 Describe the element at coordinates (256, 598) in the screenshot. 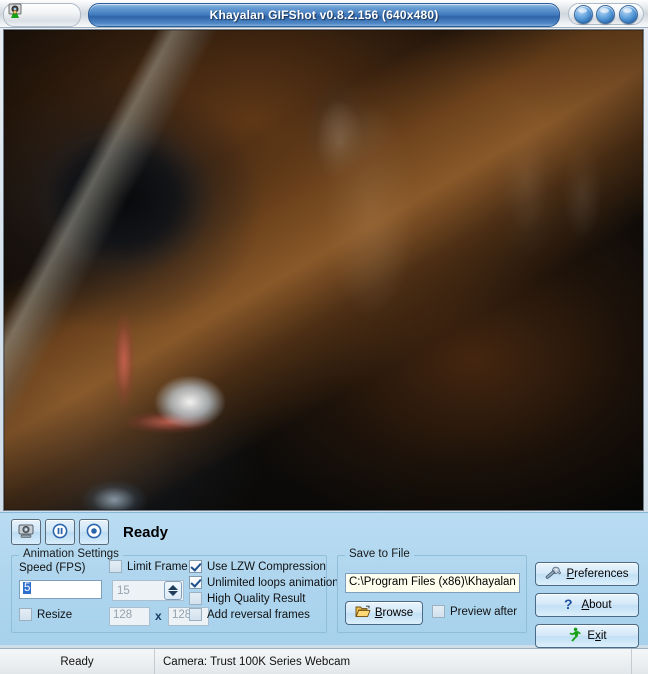

I see `checkbox-label: High Quality Result` at that location.